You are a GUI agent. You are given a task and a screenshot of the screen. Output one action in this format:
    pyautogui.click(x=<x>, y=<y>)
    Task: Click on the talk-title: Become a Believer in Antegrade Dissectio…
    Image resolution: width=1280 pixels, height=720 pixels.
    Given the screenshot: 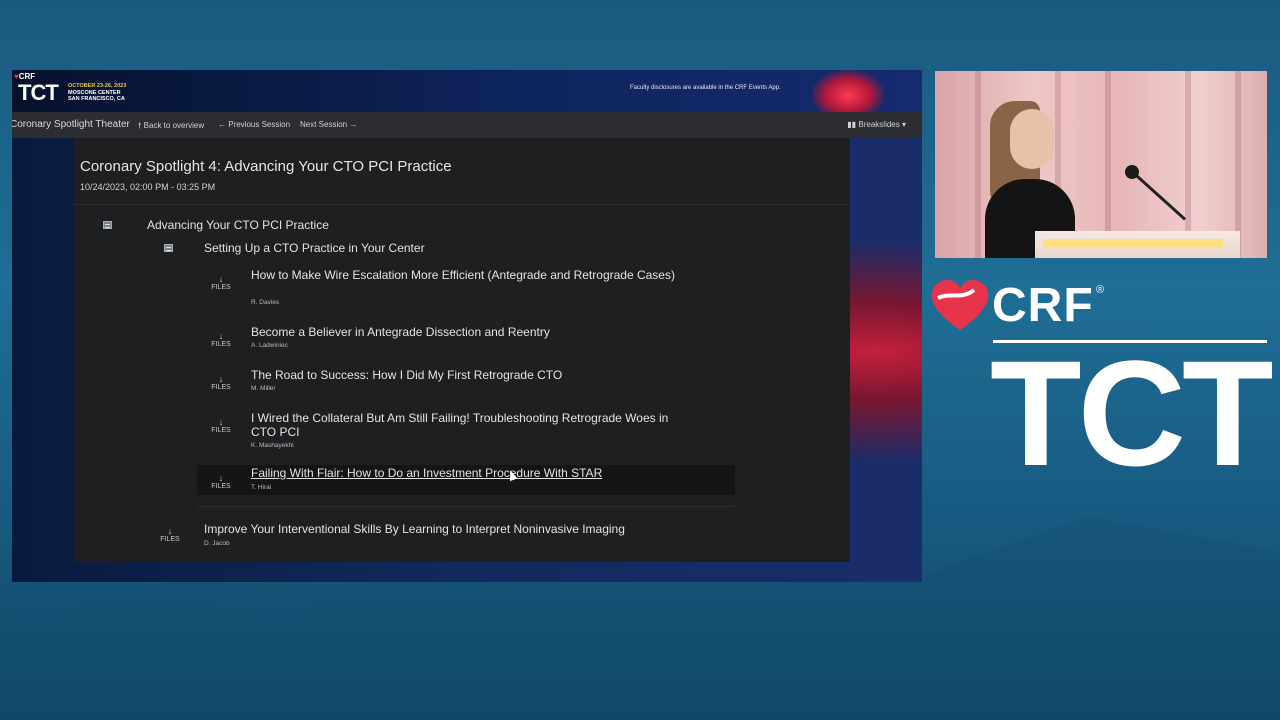 What is the action you would take?
    pyautogui.click(x=471, y=332)
    